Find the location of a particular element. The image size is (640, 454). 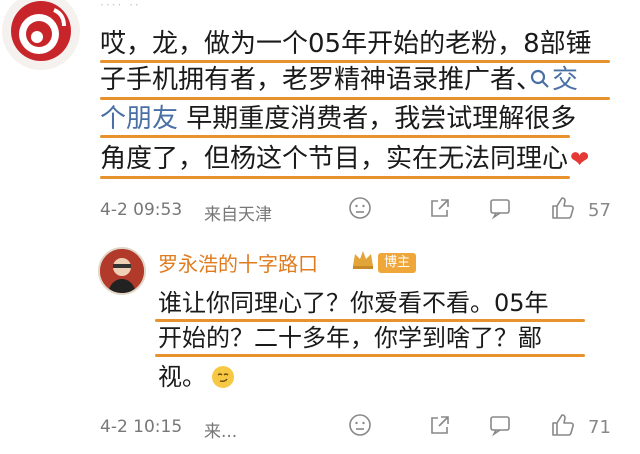

author-badge: 博主 is located at coordinates (397, 263).